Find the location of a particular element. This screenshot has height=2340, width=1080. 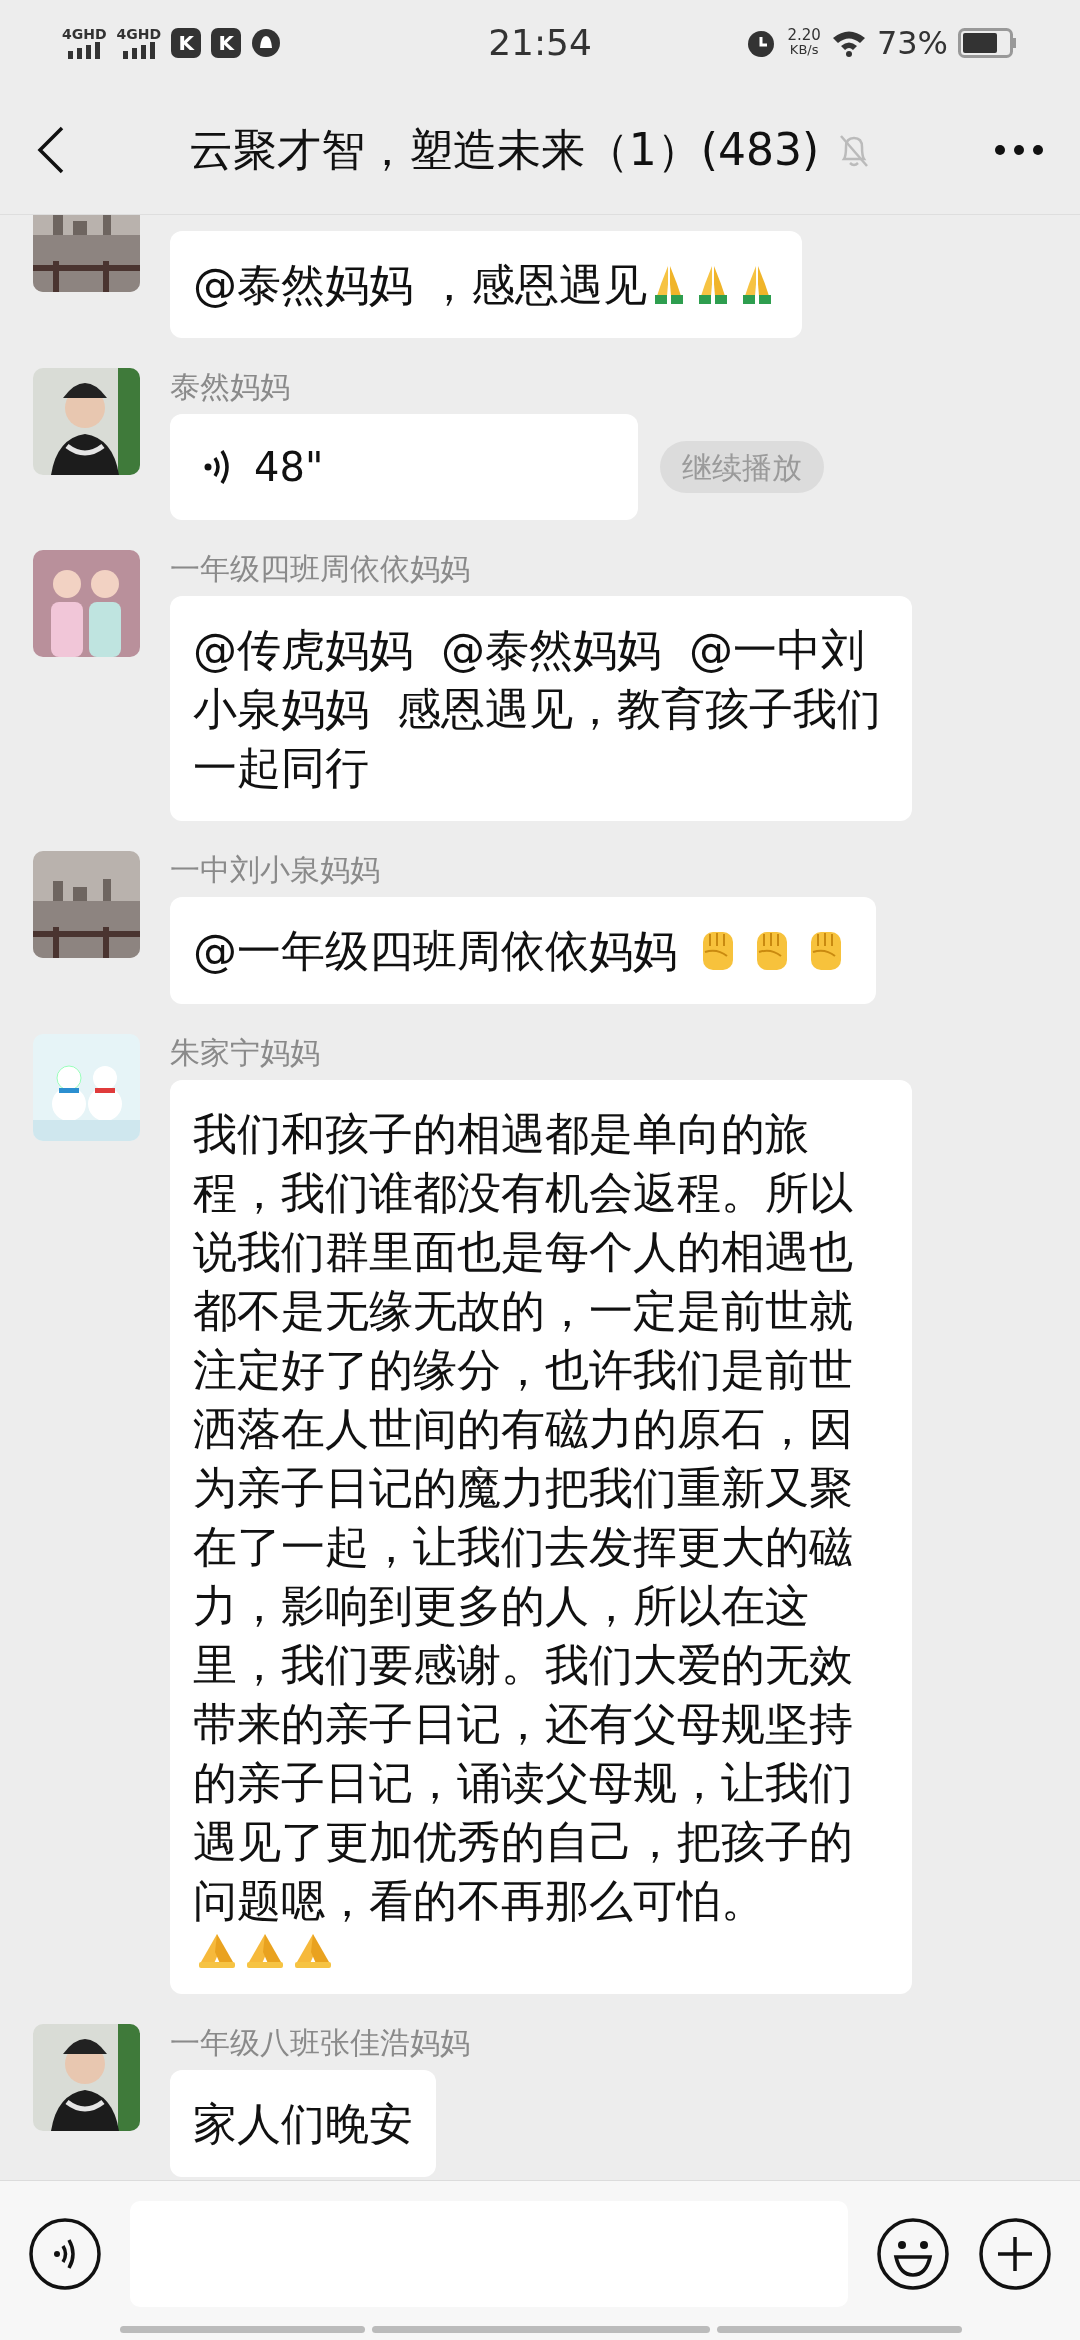

speed-unit: KB/s is located at coordinates (804, 50).